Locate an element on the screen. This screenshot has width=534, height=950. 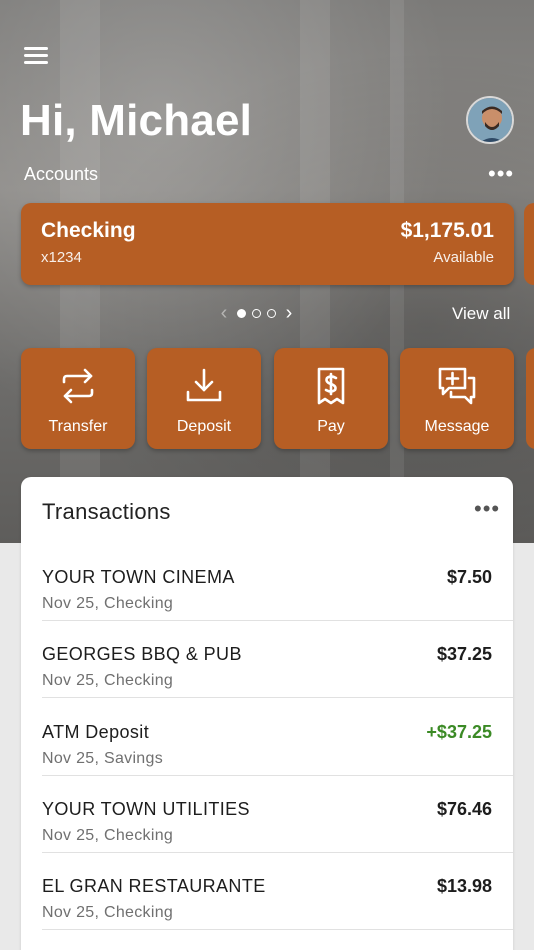
chevron-right-icon: › is located at coordinates (289, 313).